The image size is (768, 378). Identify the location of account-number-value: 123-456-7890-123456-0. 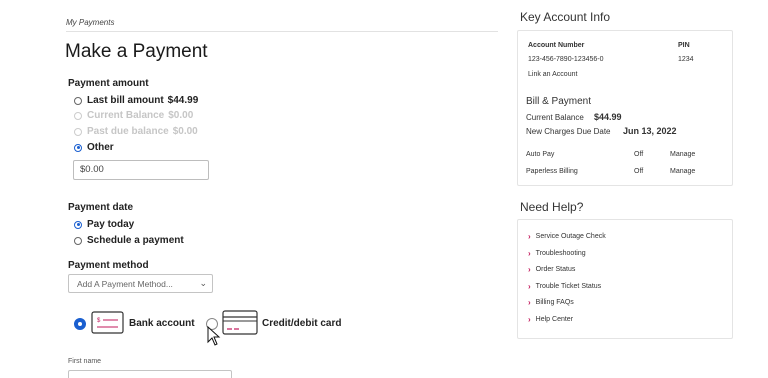
(566, 59).